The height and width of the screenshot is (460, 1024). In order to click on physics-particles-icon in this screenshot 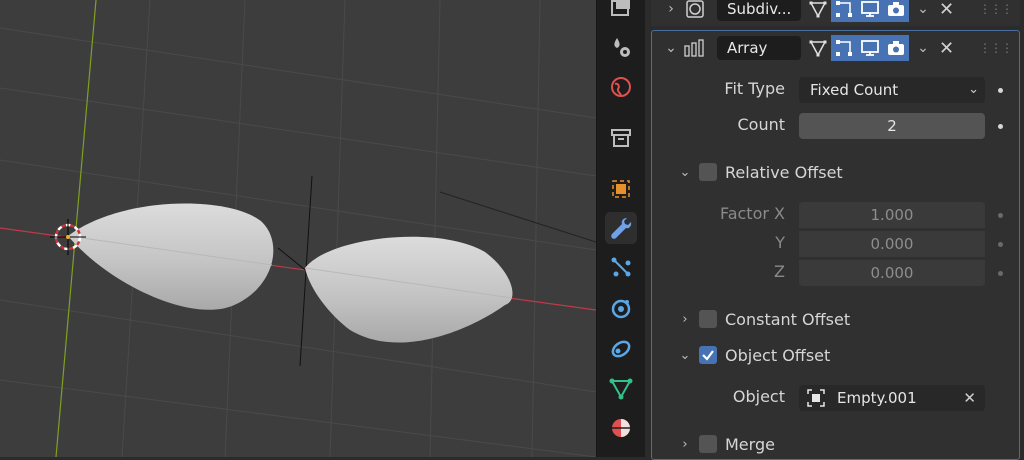, I will do `click(622, 47)`.